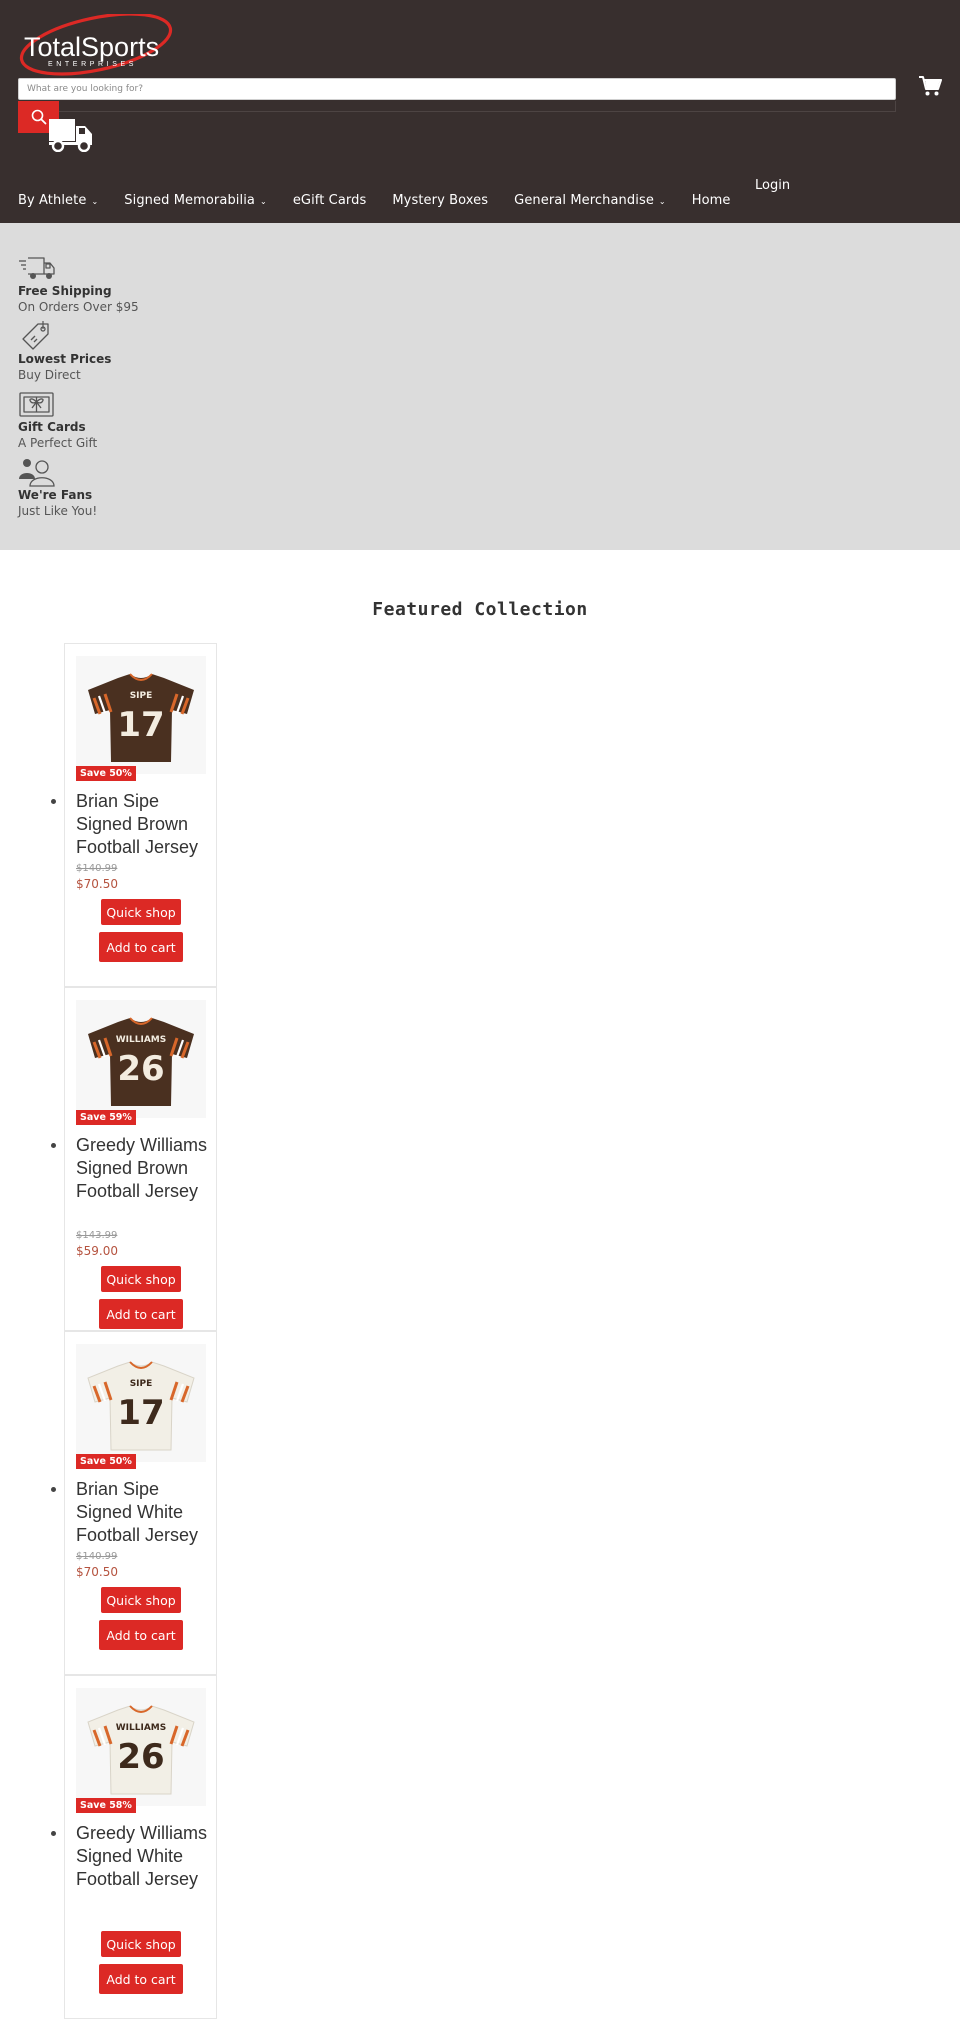 The height and width of the screenshot is (2019, 960). What do you see at coordinates (189, 200) in the screenshot?
I see `nav-item-label: Signed Memorabilia` at bounding box center [189, 200].